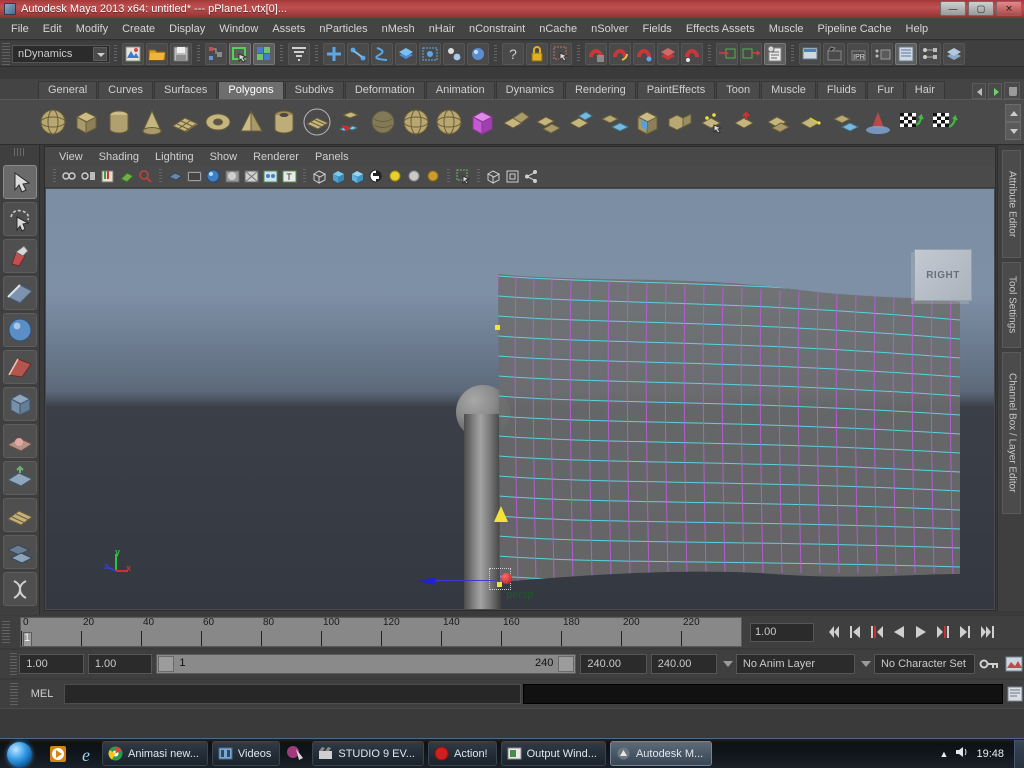 The height and width of the screenshot is (768, 1024). Describe the element at coordinates (965, 632) in the screenshot. I see `step-forward-key-icon` at that location.